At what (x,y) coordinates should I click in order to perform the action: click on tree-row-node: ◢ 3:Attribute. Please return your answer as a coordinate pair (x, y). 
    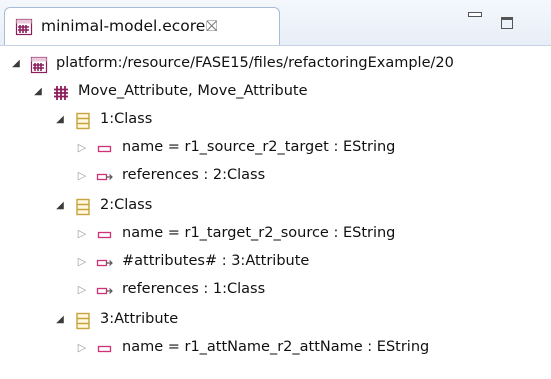
    Looking at the image, I should click on (275, 321).